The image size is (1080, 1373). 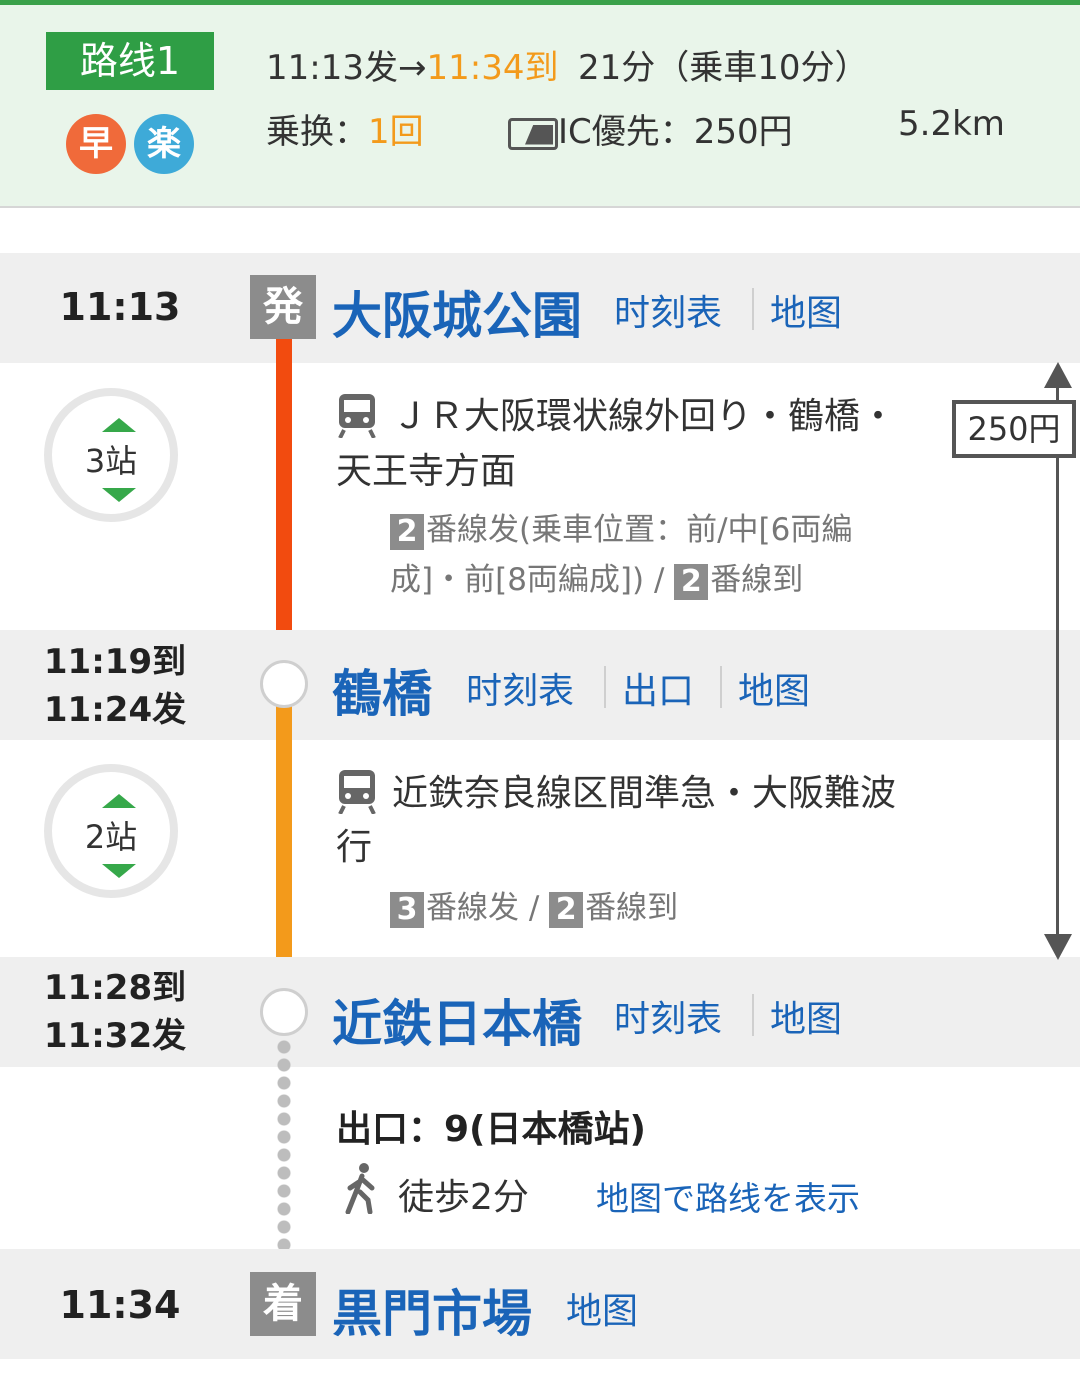 I want to click on stop-count-toggle: 2站, so click(x=111, y=831).